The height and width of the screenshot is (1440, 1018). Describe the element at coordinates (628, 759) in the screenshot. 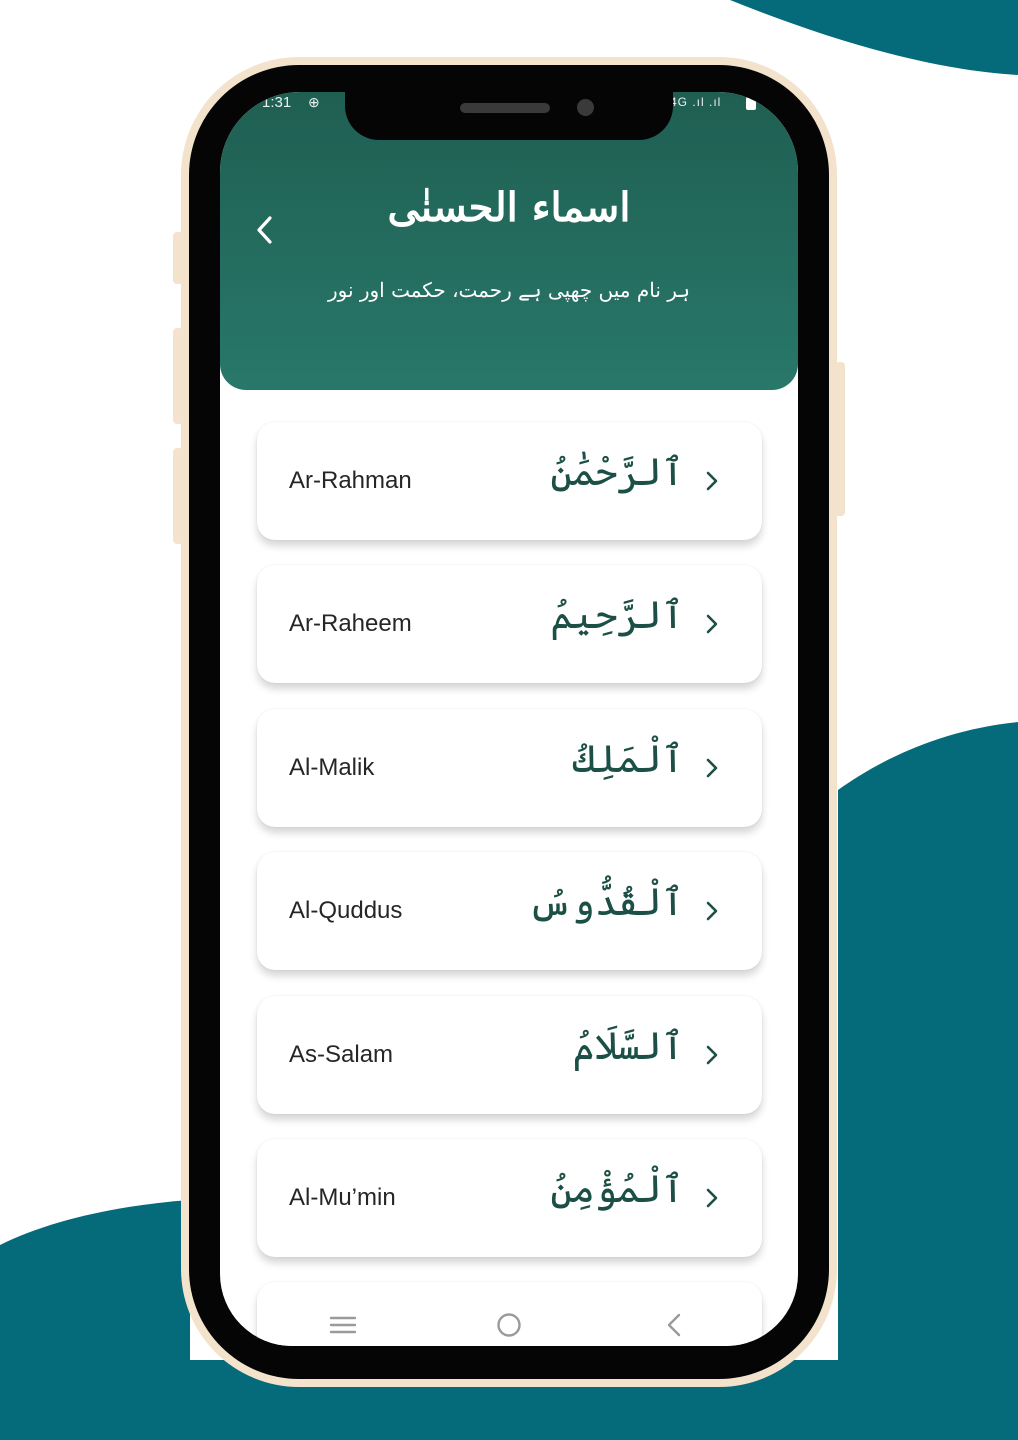

I see `name-arabic: ٱلْمَلِكُ` at that location.